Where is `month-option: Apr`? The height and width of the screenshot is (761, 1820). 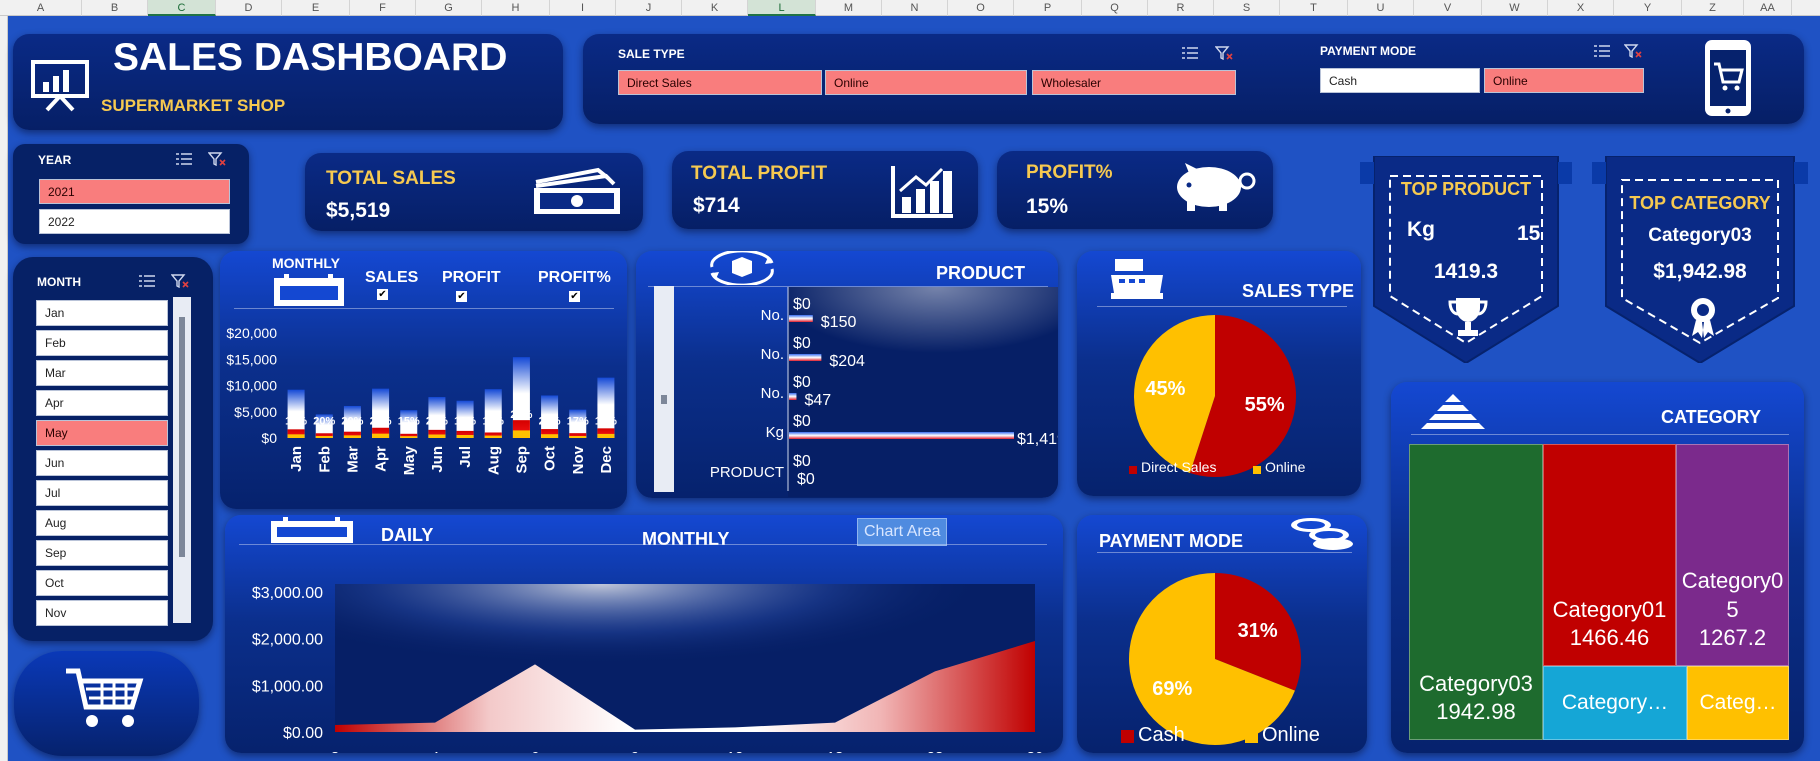 month-option: Apr is located at coordinates (102, 403).